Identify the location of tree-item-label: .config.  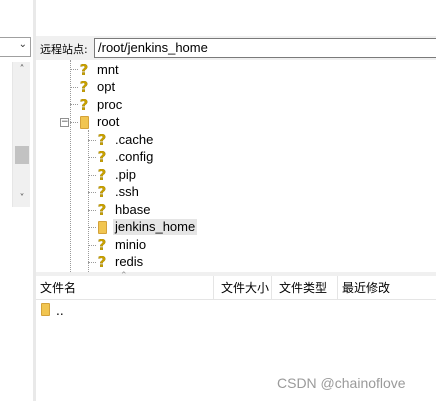
(134, 156).